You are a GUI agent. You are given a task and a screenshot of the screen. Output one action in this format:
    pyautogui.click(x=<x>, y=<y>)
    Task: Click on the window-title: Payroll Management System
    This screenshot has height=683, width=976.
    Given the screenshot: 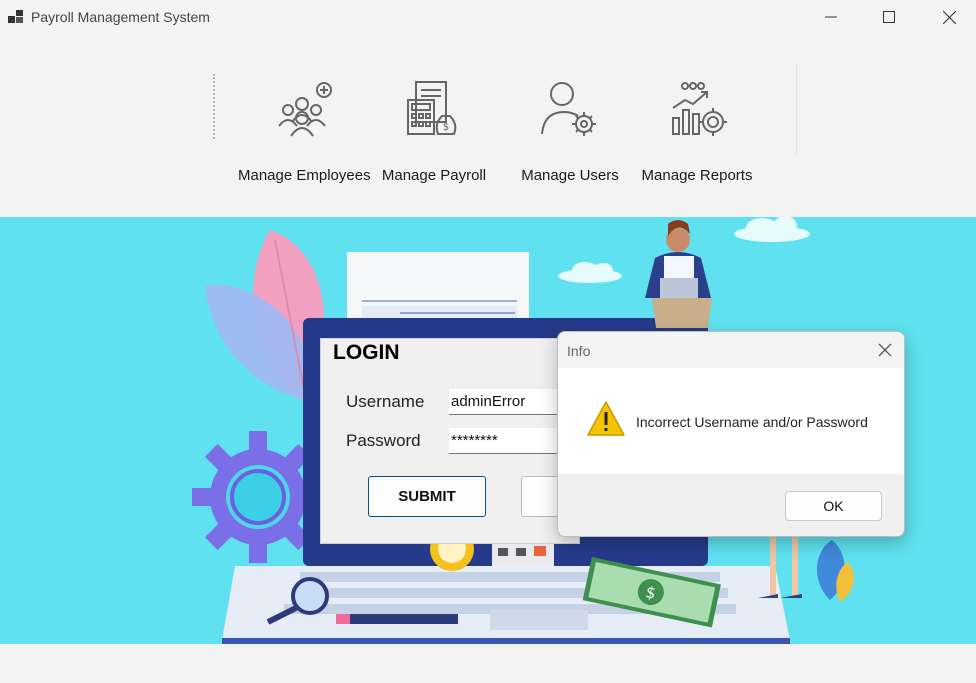 What is the action you would take?
    pyautogui.click(x=120, y=17)
    